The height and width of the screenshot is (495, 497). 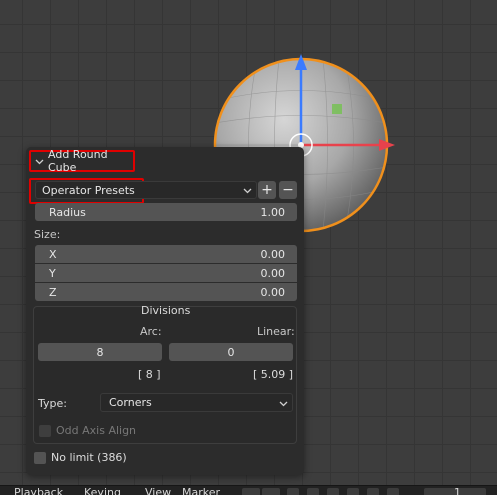 I want to click on odd-axis-align-label: Odd Axis Align, so click(x=96, y=430).